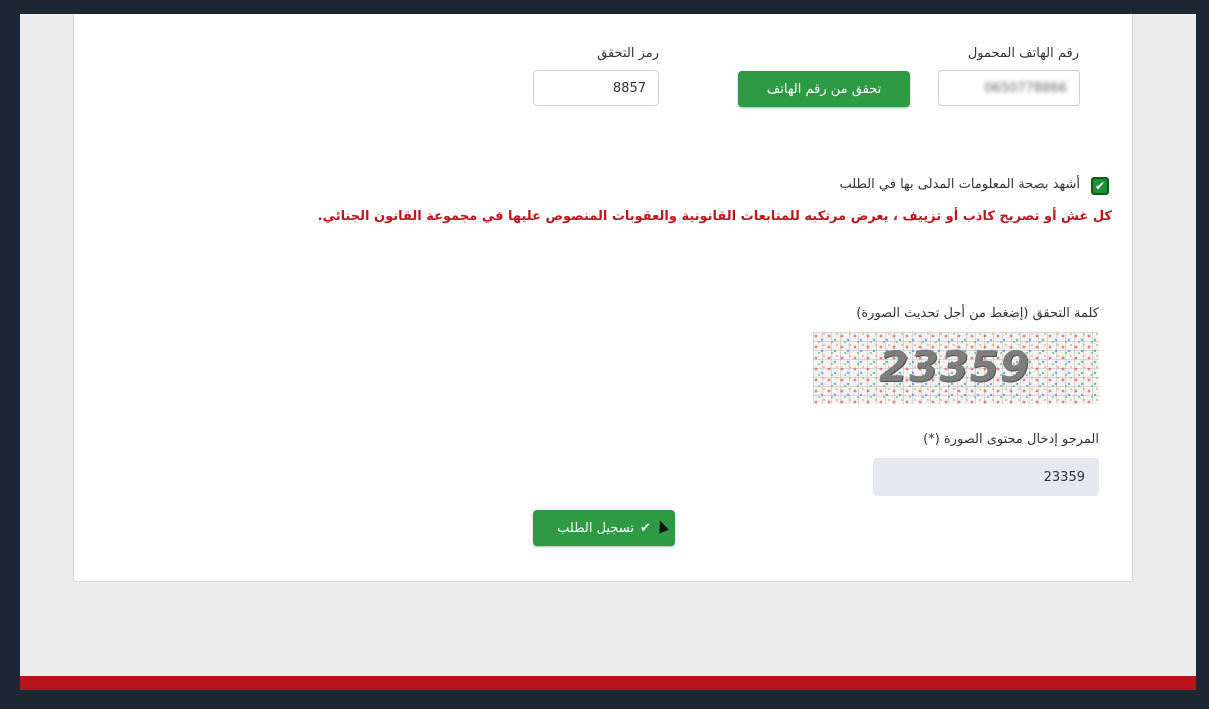 The image size is (1209, 709). I want to click on submit-request-label: تسجيل الطلب, so click(595, 528).